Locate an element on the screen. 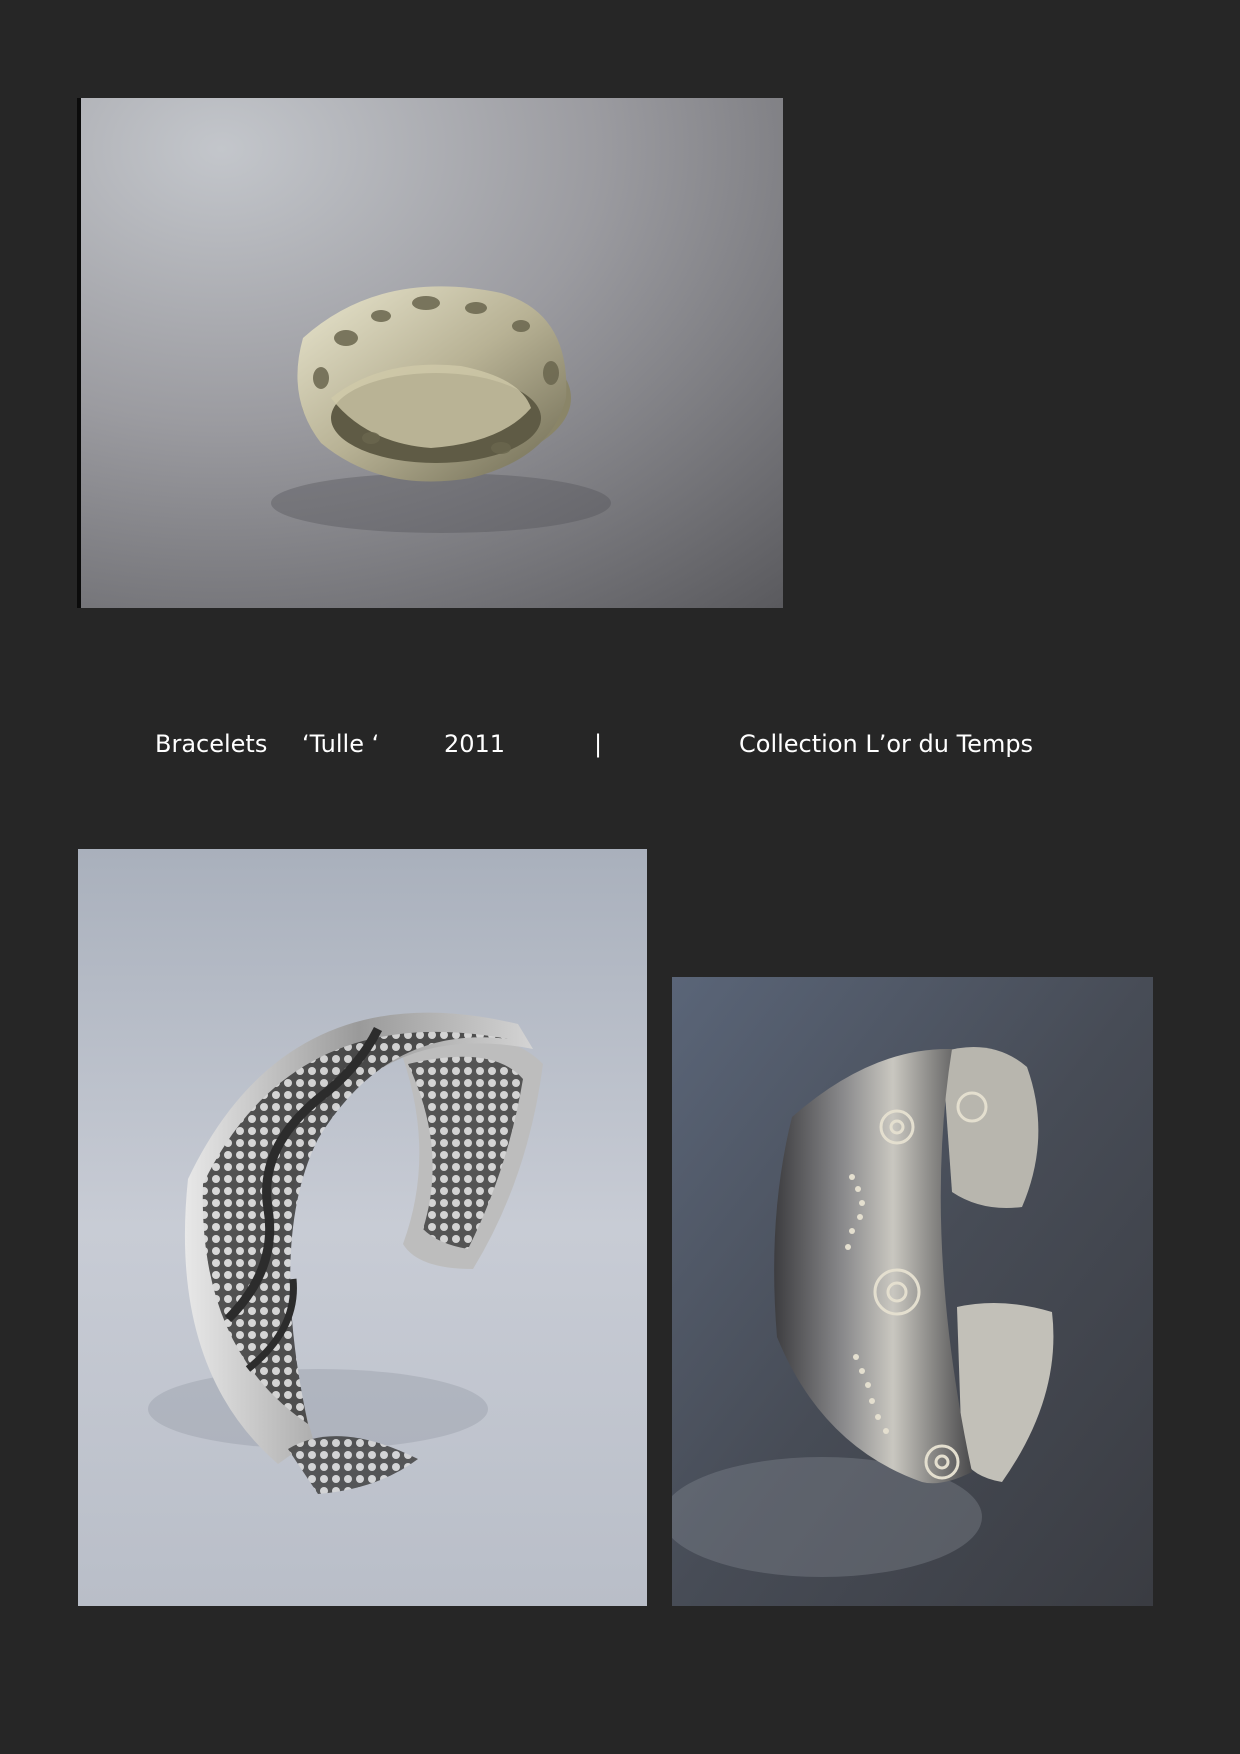 Image resolution: width=1240 pixels, height=1754 pixels. caption-model-name: ‘Tulle ‘ is located at coordinates (341, 744).